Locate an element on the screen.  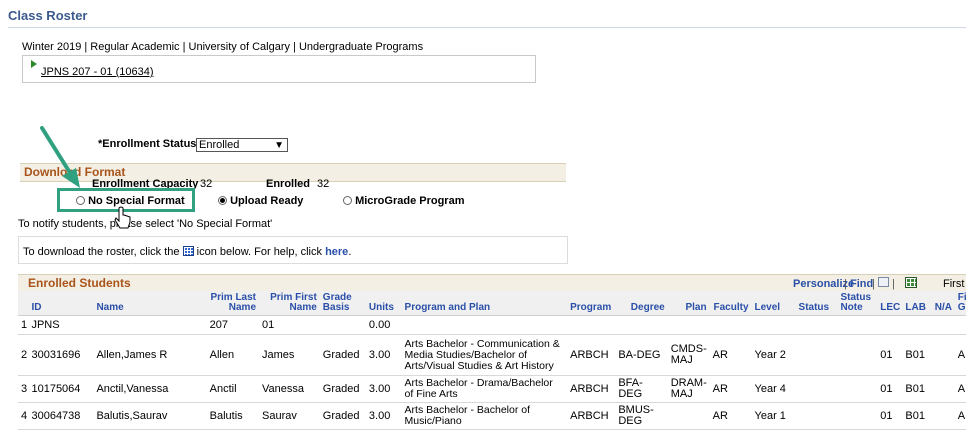
col-prim-first-name: Prim First Name is located at coordinates (289, 303).